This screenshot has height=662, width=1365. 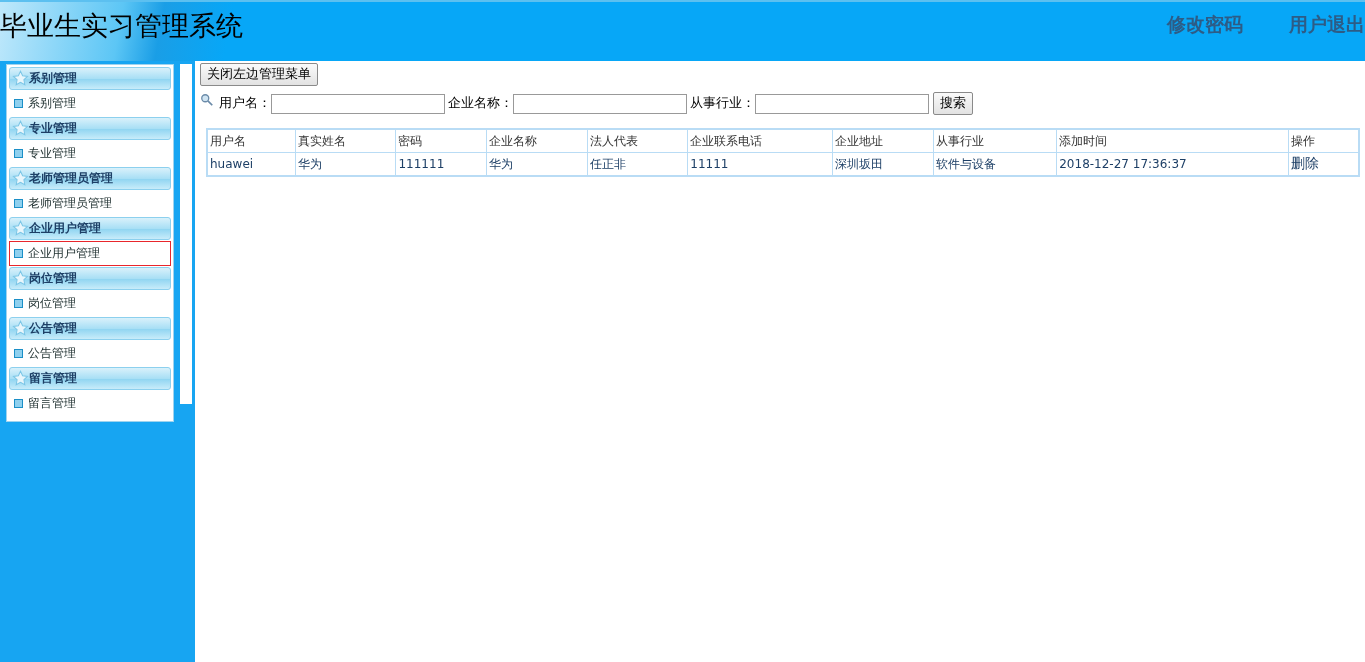 What do you see at coordinates (71, 178) in the screenshot?
I see `section-title: 老师管理员管理` at bounding box center [71, 178].